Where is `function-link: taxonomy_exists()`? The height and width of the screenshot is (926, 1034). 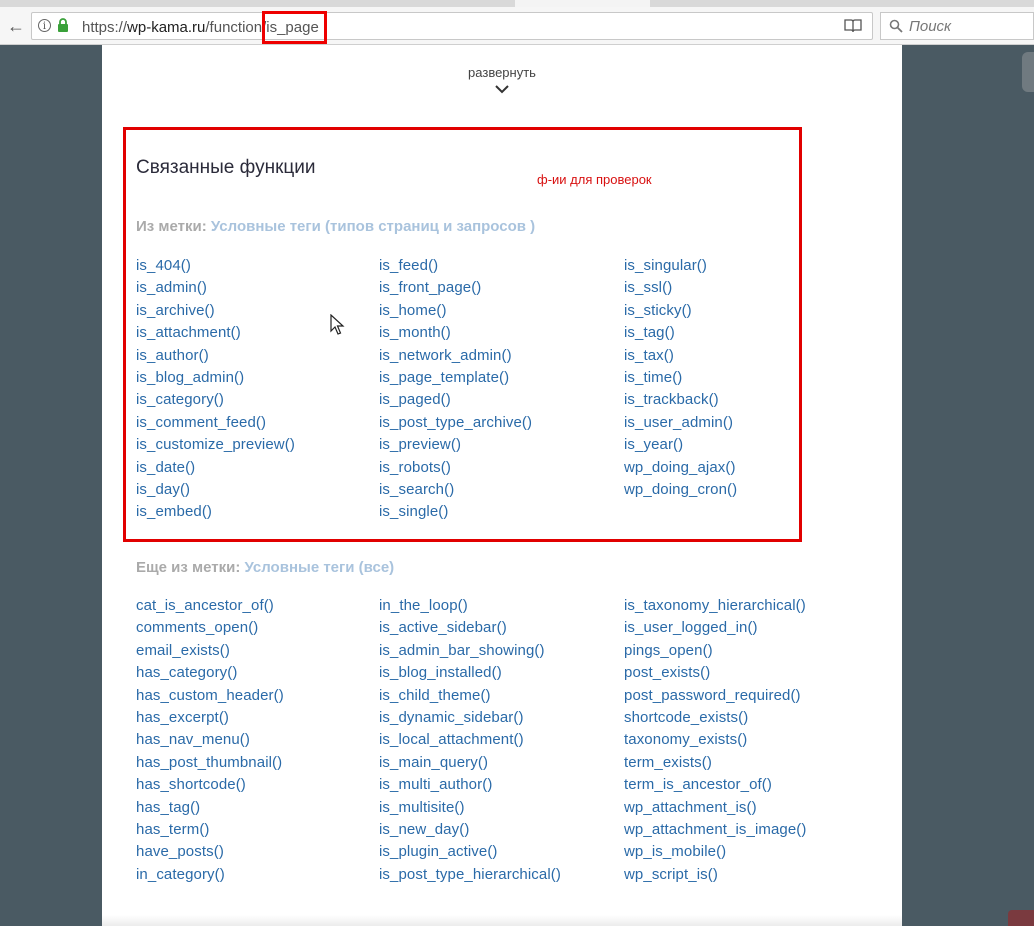
function-link: taxonomy_exists() is located at coordinates (744, 740).